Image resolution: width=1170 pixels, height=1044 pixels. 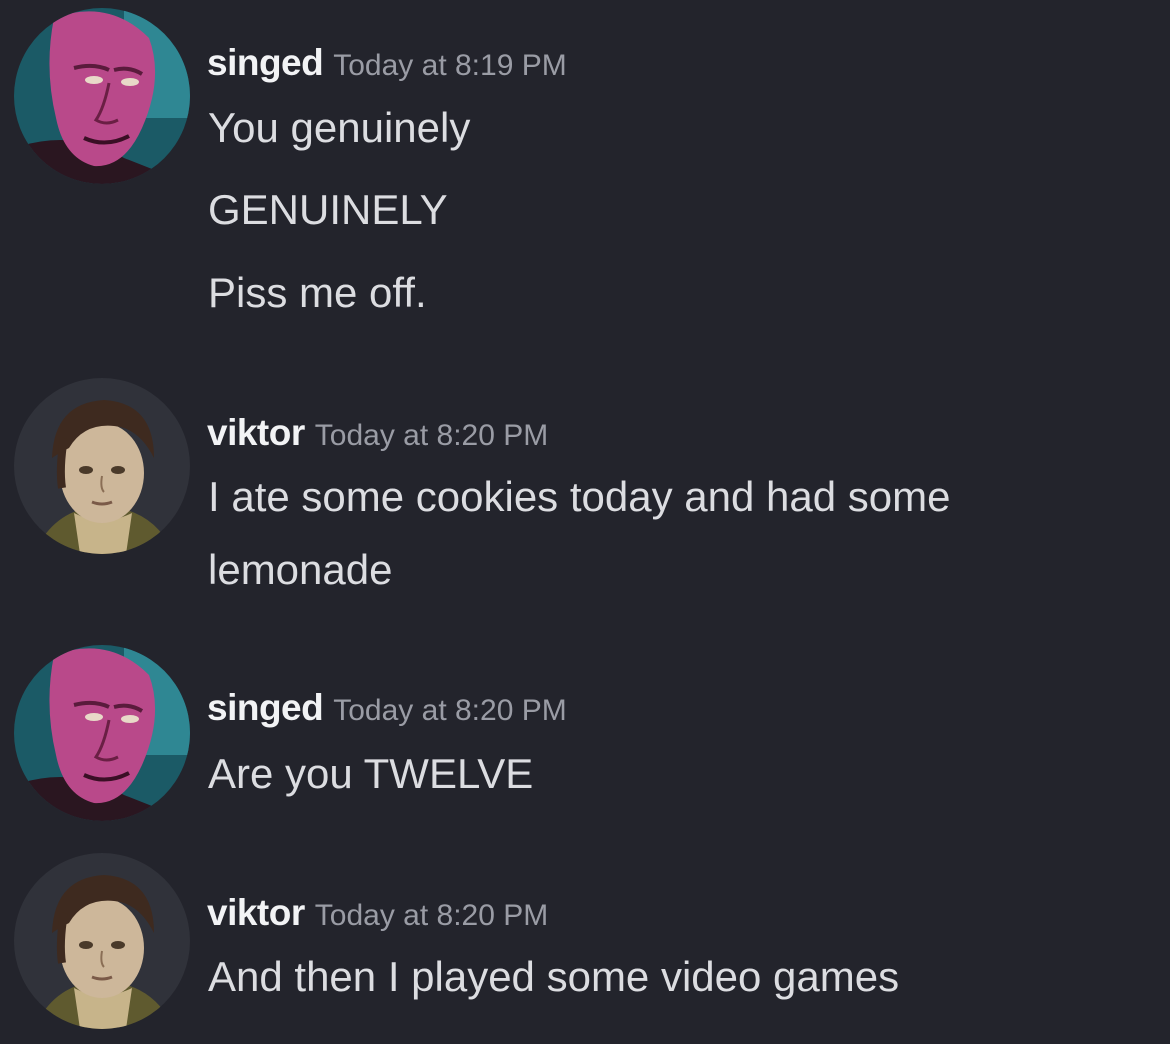 What do you see at coordinates (449, 65) in the screenshot?
I see `timestamp: Today at 8:19 PM` at bounding box center [449, 65].